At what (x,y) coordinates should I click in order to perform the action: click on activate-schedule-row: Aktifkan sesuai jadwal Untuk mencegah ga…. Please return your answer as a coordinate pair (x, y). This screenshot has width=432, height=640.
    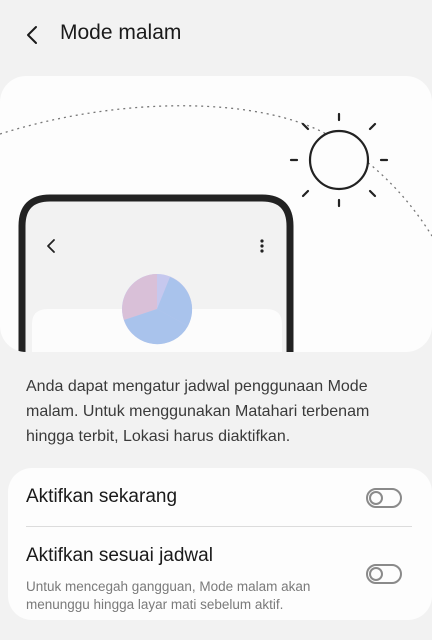
    Looking at the image, I should click on (220, 575).